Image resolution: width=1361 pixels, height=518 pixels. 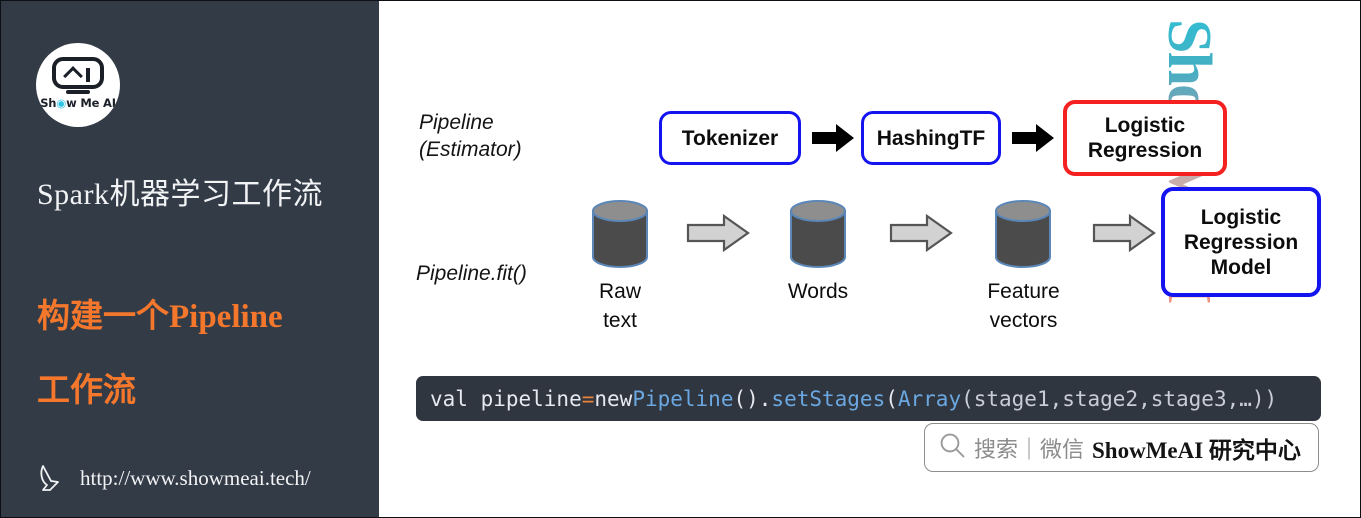 I want to click on bar-glyph-icon, so click(x=88, y=75).